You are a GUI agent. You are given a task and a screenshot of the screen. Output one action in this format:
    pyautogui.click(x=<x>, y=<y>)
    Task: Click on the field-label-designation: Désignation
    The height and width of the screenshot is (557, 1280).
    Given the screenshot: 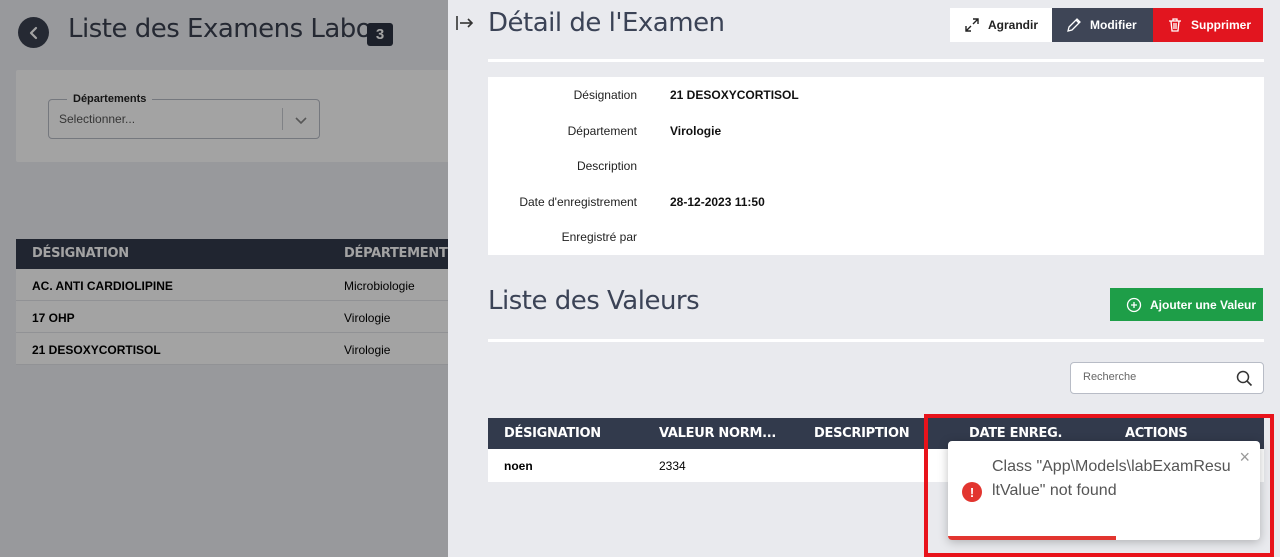 What is the action you would take?
    pyautogui.click(x=605, y=95)
    